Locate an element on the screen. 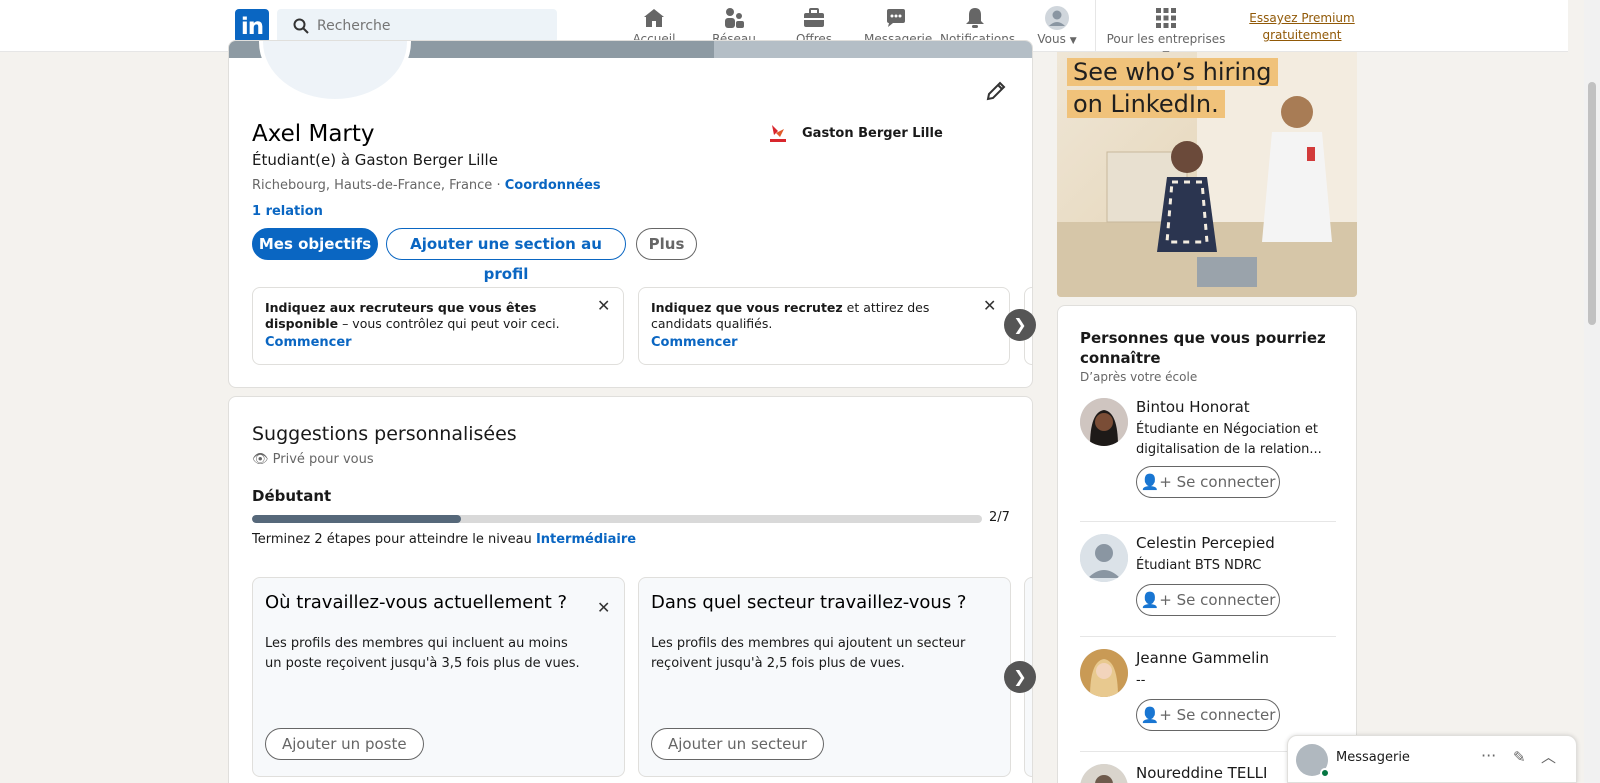  nav-me: Vous ▼ is located at coordinates (1057, 28).